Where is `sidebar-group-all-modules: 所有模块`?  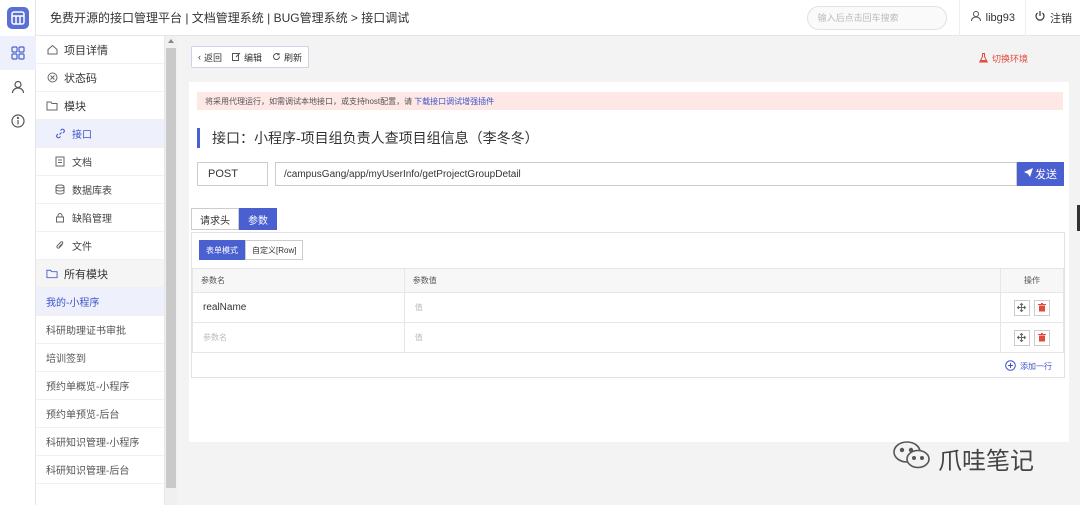 sidebar-group-all-modules: 所有模块 is located at coordinates (100, 274).